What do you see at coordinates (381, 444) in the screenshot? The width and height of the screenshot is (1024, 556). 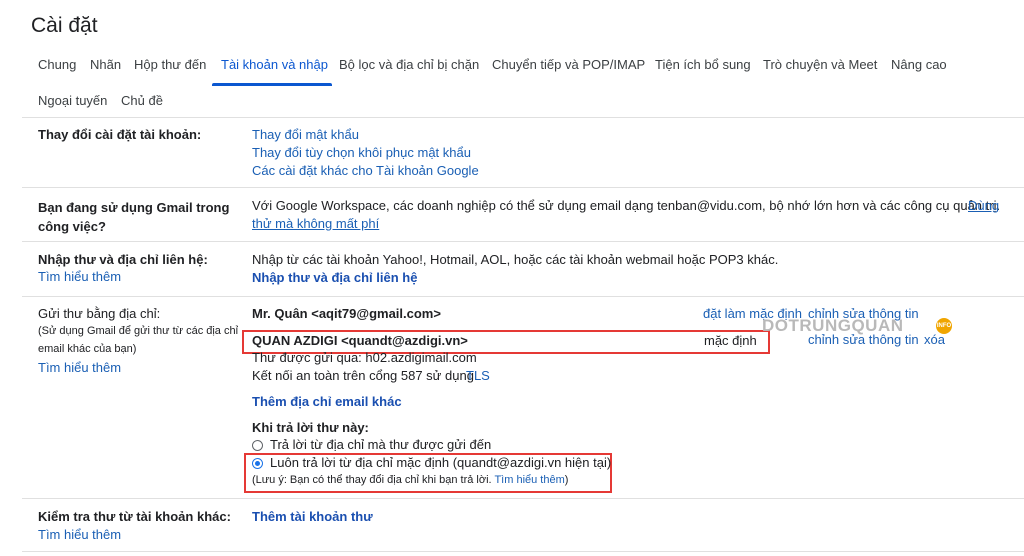 I see `reply-option-label: Trả lời từ địa chỉ mà thư được gửi đến` at bounding box center [381, 444].